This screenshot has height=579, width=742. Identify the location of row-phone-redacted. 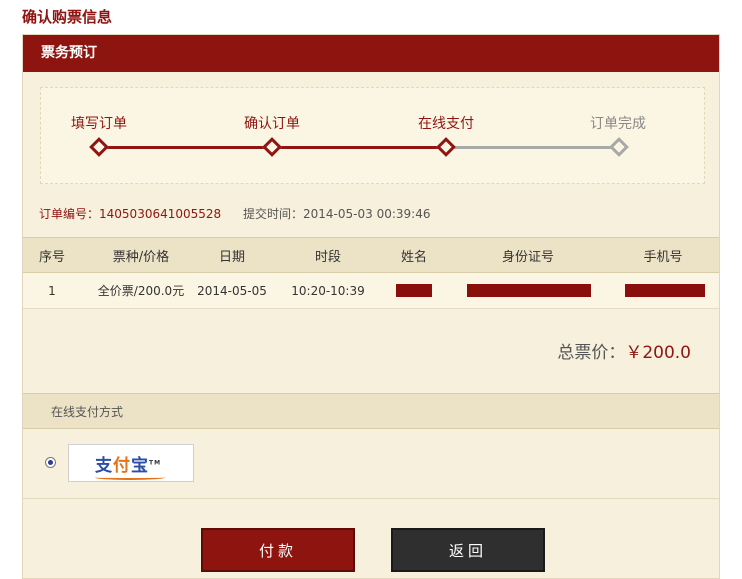
(665, 290).